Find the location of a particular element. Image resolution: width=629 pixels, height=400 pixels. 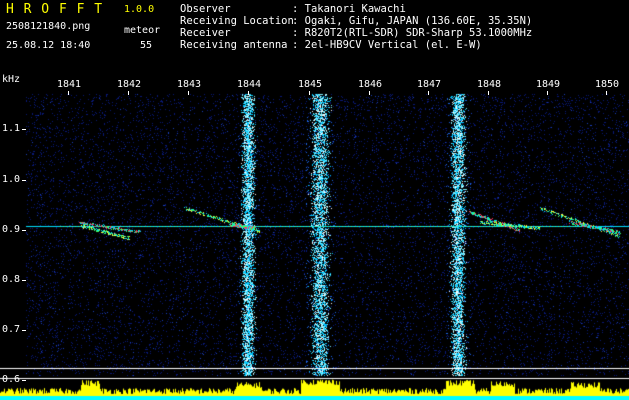

time-tick-label: 1844 is located at coordinates (249, 84).